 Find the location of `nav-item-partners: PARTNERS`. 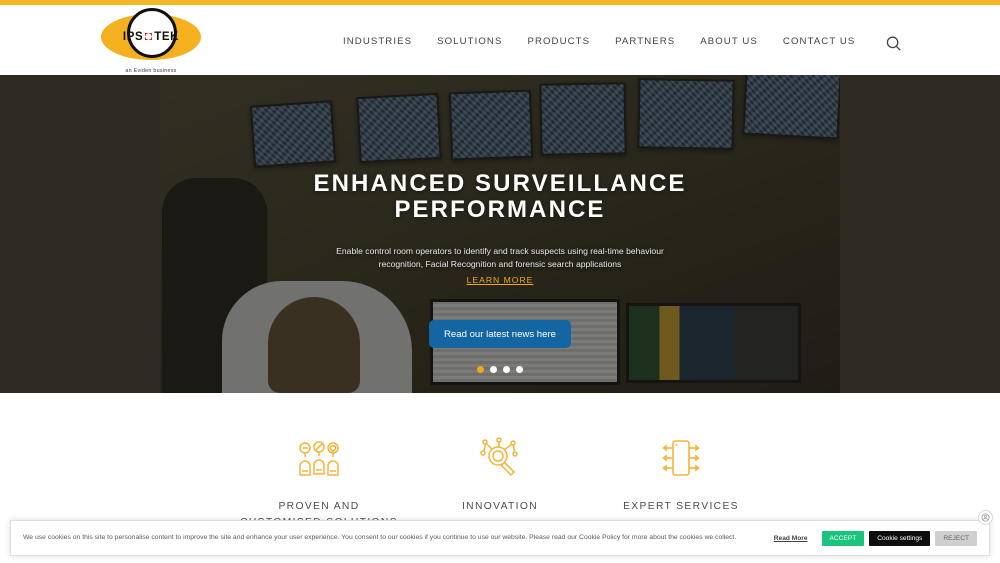

nav-item-partners: PARTNERS is located at coordinates (645, 41).